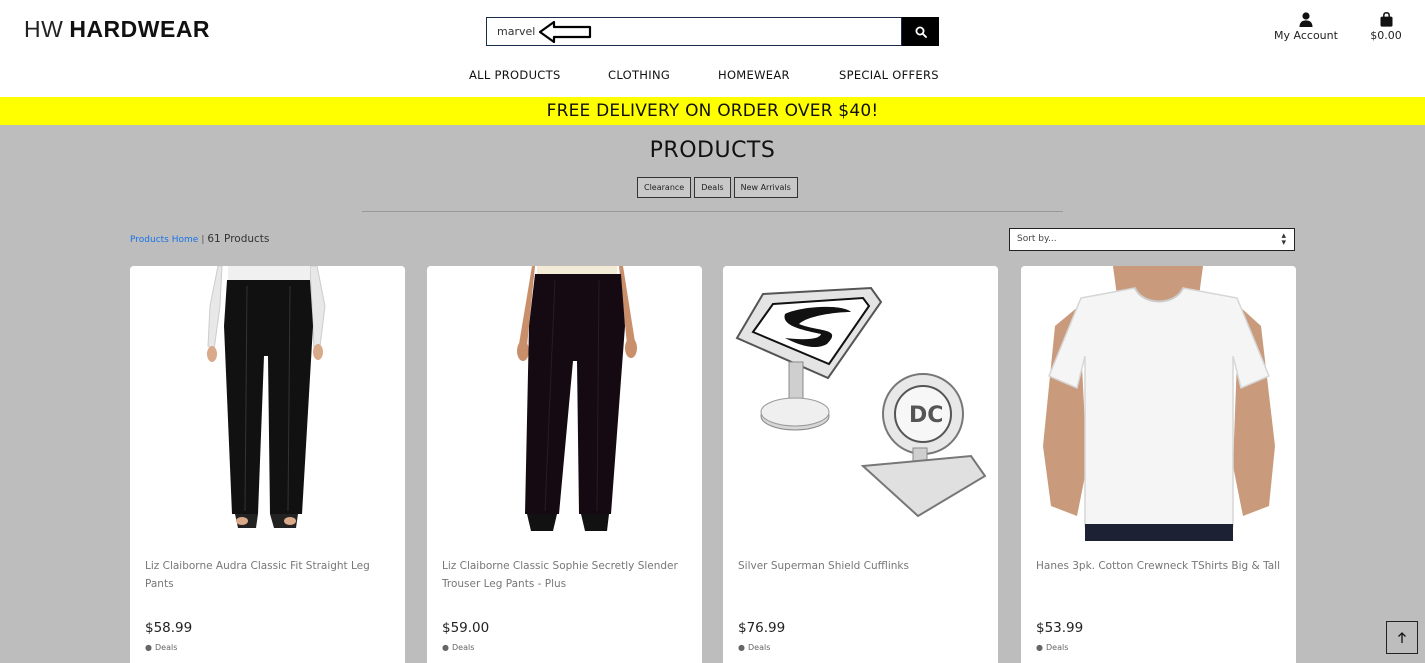 The image size is (1425, 663). Describe the element at coordinates (712, 150) in the screenshot. I see `page-title: PRODUCTS` at that location.